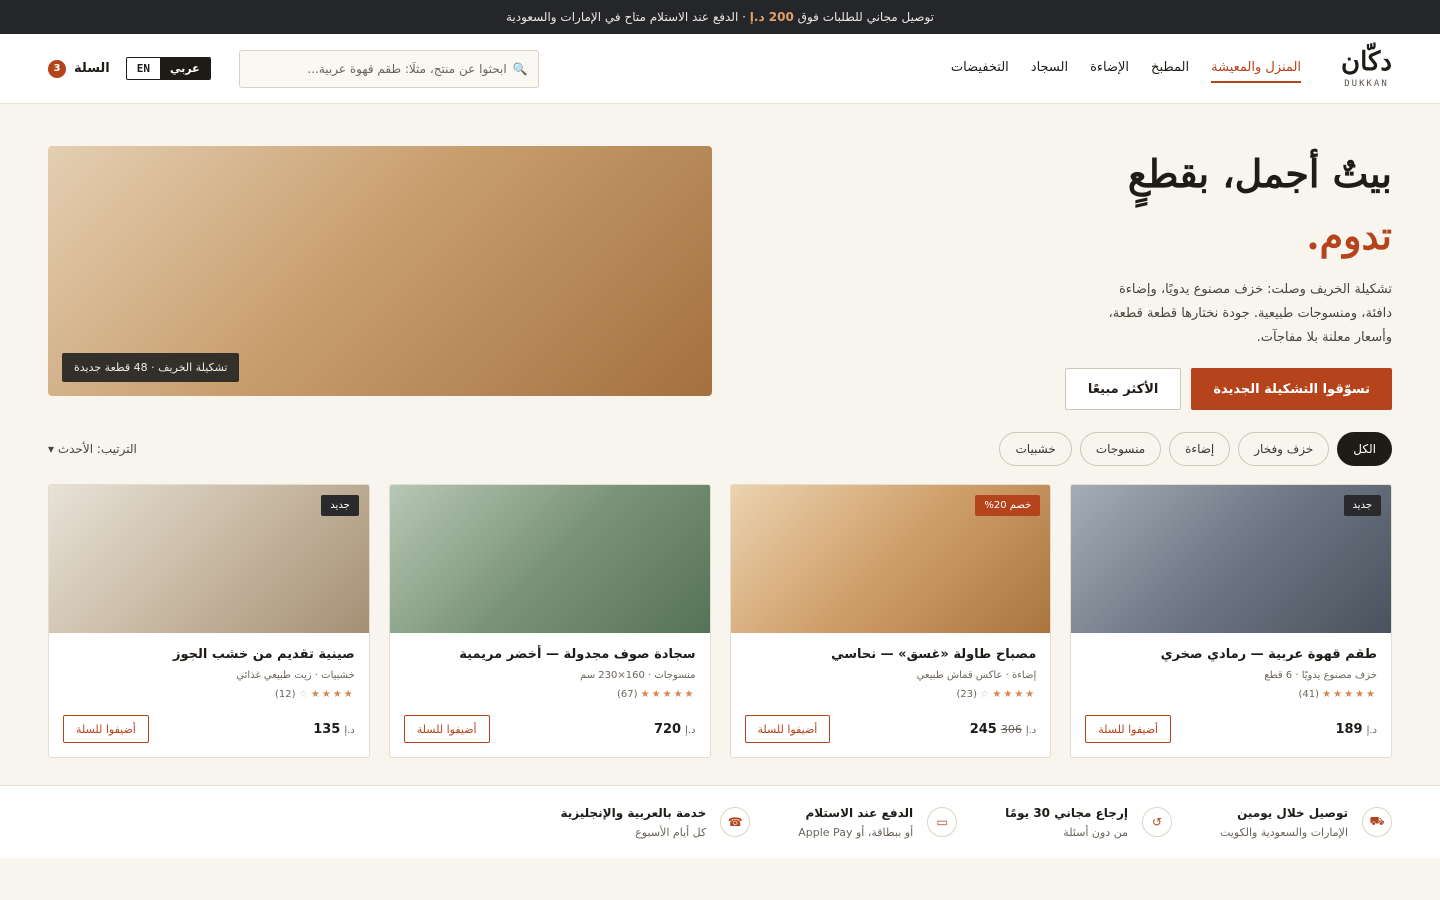  I want to click on product-rating: ★★★★ ☆ (23), so click(891, 694).